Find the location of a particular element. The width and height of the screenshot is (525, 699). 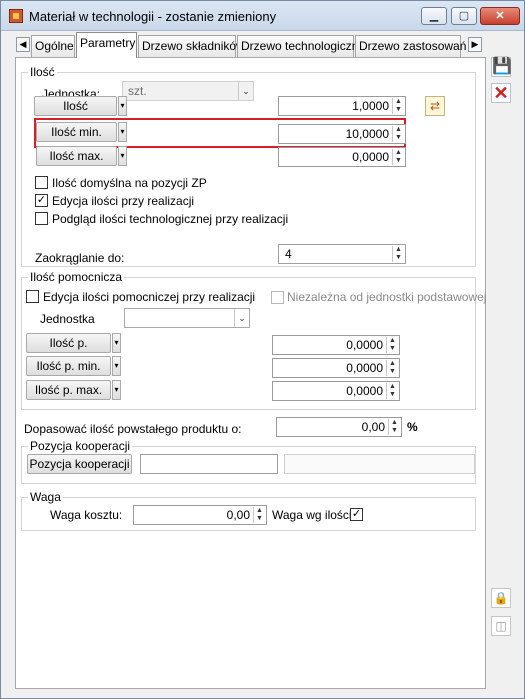

minimize-button: ▁ is located at coordinates (434, 16).